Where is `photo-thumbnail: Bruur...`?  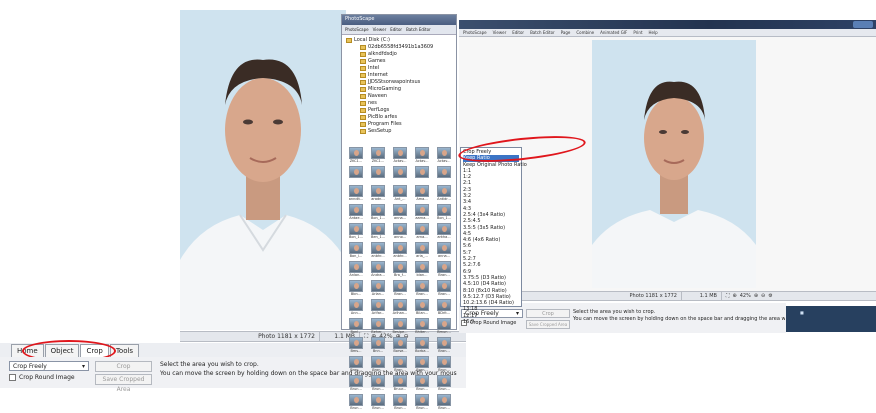
photo-thumbnail: Bruur... is located at coordinates (400, 383).